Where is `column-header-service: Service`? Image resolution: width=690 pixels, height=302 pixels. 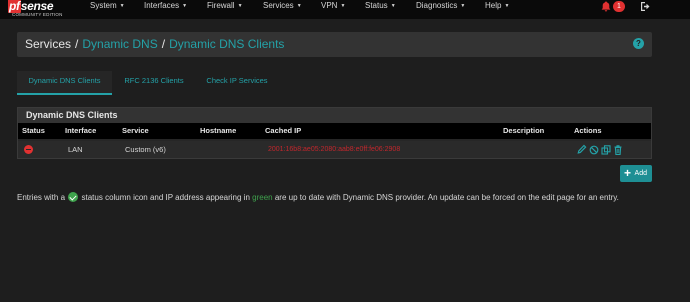 column-header-service: Service is located at coordinates (135, 131).